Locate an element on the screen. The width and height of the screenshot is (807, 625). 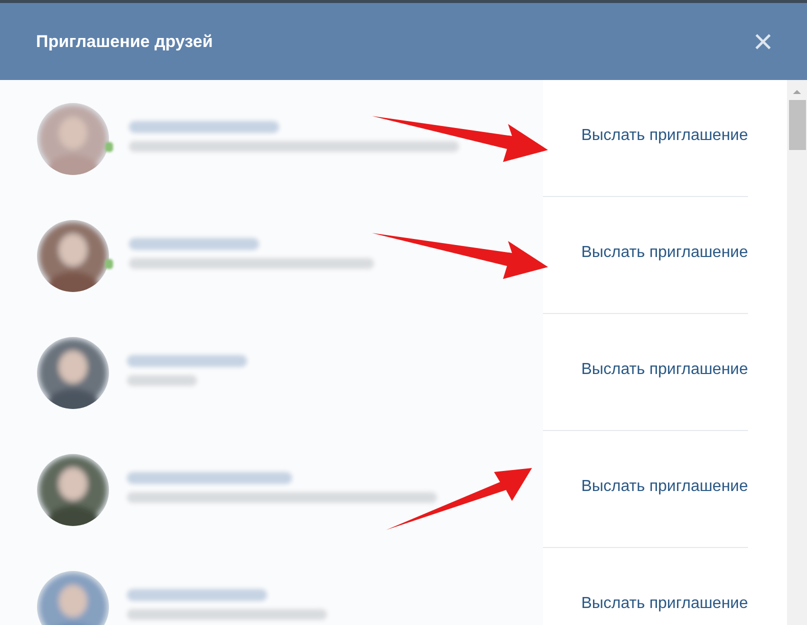
dialog-title: Приглашение друзей is located at coordinates (124, 41).